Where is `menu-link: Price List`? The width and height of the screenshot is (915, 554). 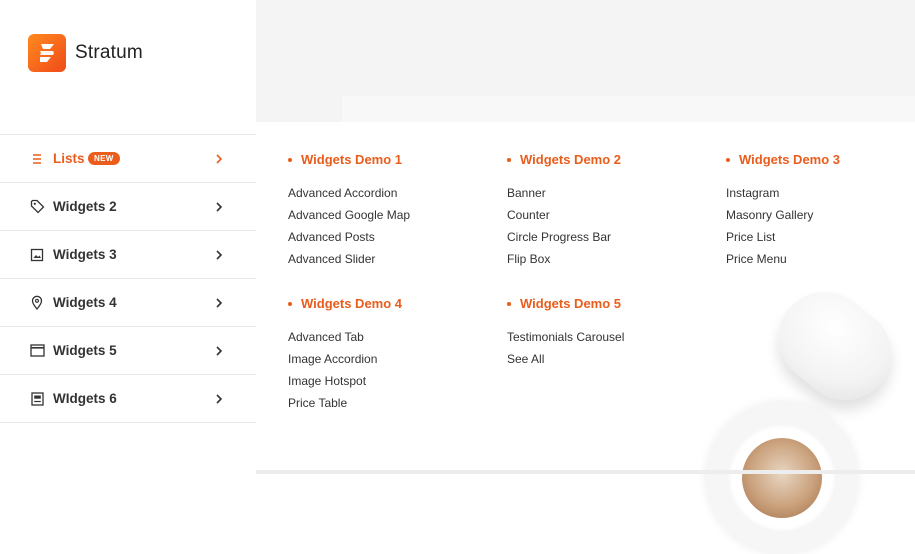
menu-link: Price List is located at coordinates (783, 241).